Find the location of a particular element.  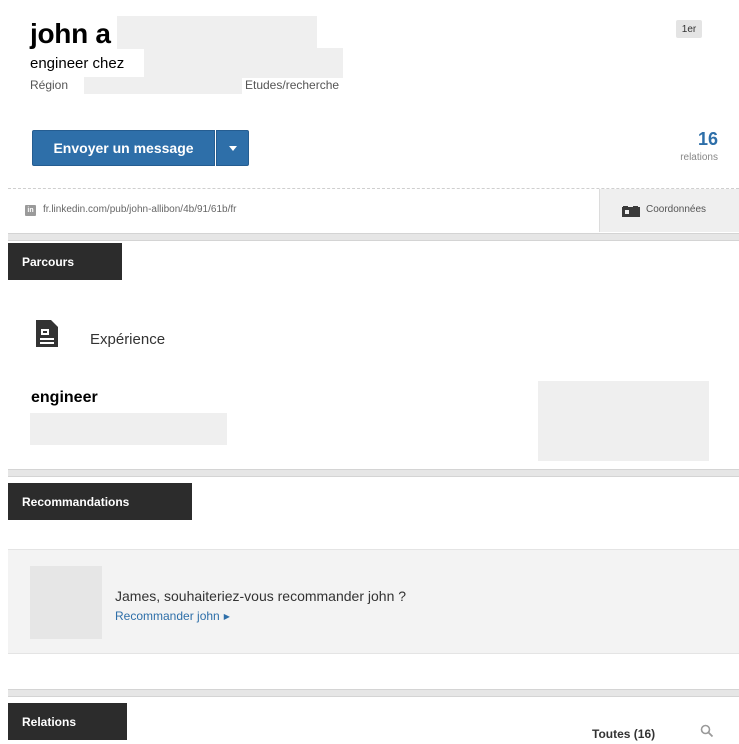

experience-document-icon is located at coordinates (47, 333).